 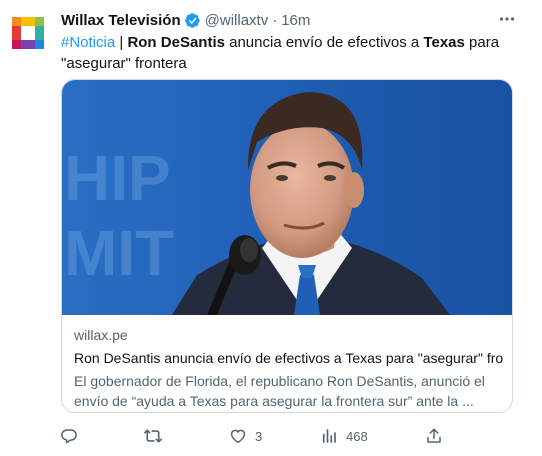 What do you see at coordinates (237, 20) in the screenshot?
I see `author-handle: @willaxtv` at bounding box center [237, 20].